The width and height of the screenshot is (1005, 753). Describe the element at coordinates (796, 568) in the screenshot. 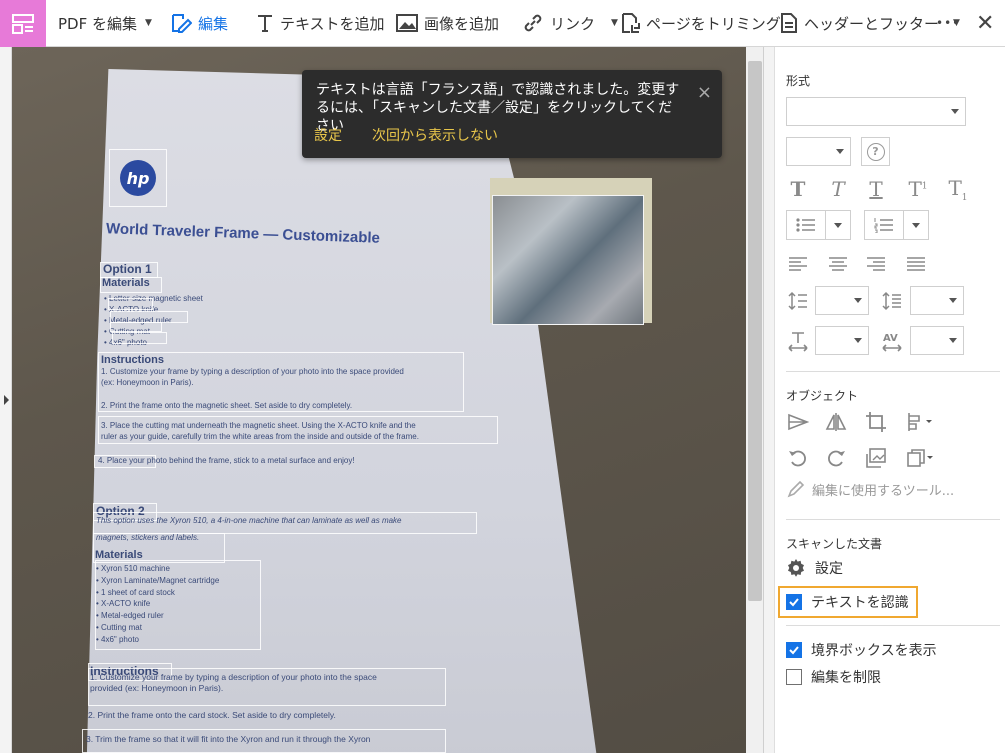

I see `gear-icon` at that location.